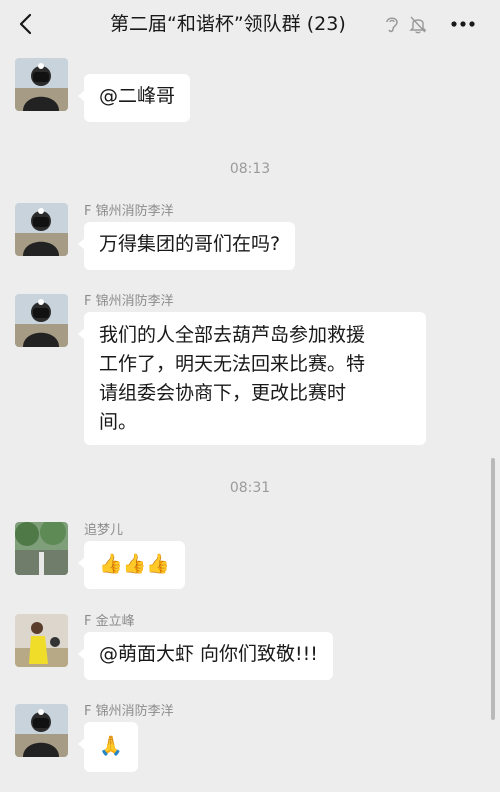 The height and width of the screenshot is (792, 500). Describe the element at coordinates (250, 169) in the screenshot. I see `timestamp: 08:13` at that location.